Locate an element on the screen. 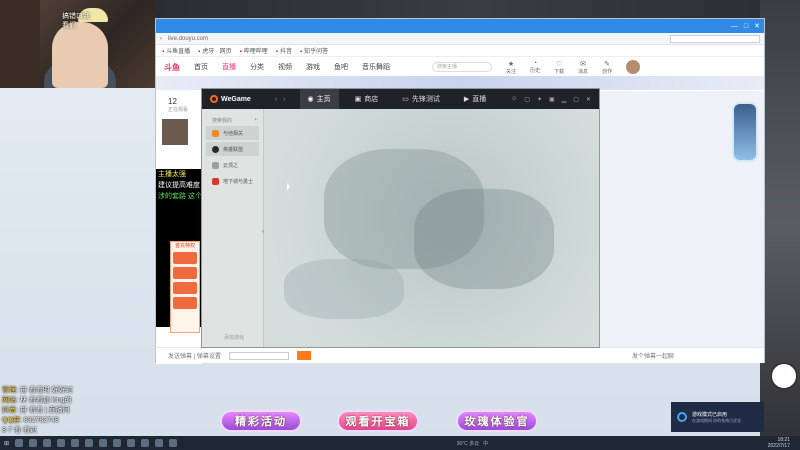 The width and height of the screenshot is (800, 450). overlay-label: 网站 is located at coordinates (9, 400).